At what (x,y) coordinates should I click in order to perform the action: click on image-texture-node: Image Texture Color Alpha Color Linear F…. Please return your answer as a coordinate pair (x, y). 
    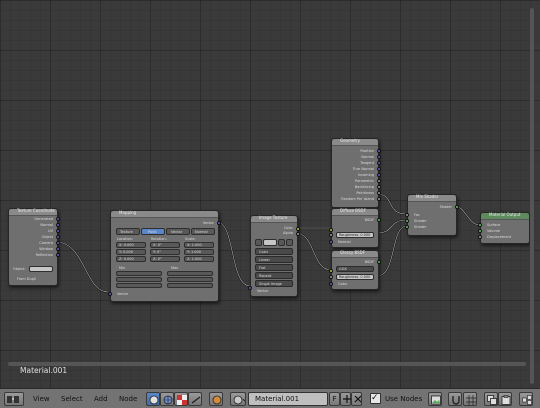
    Looking at the image, I should click on (274, 256).